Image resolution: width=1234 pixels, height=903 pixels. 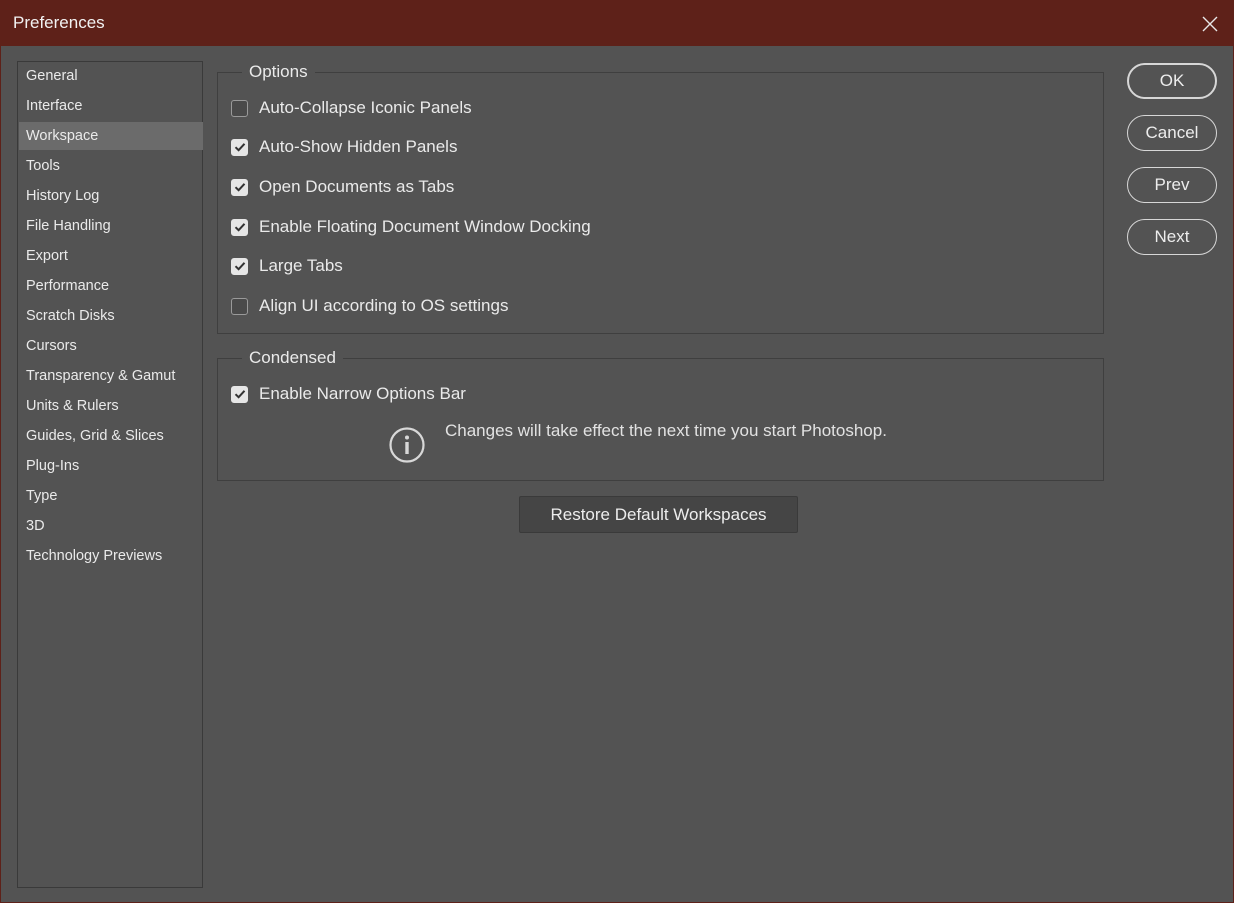 What do you see at coordinates (111, 136) in the screenshot?
I see `sidebar-item-workspace: Workspace` at bounding box center [111, 136].